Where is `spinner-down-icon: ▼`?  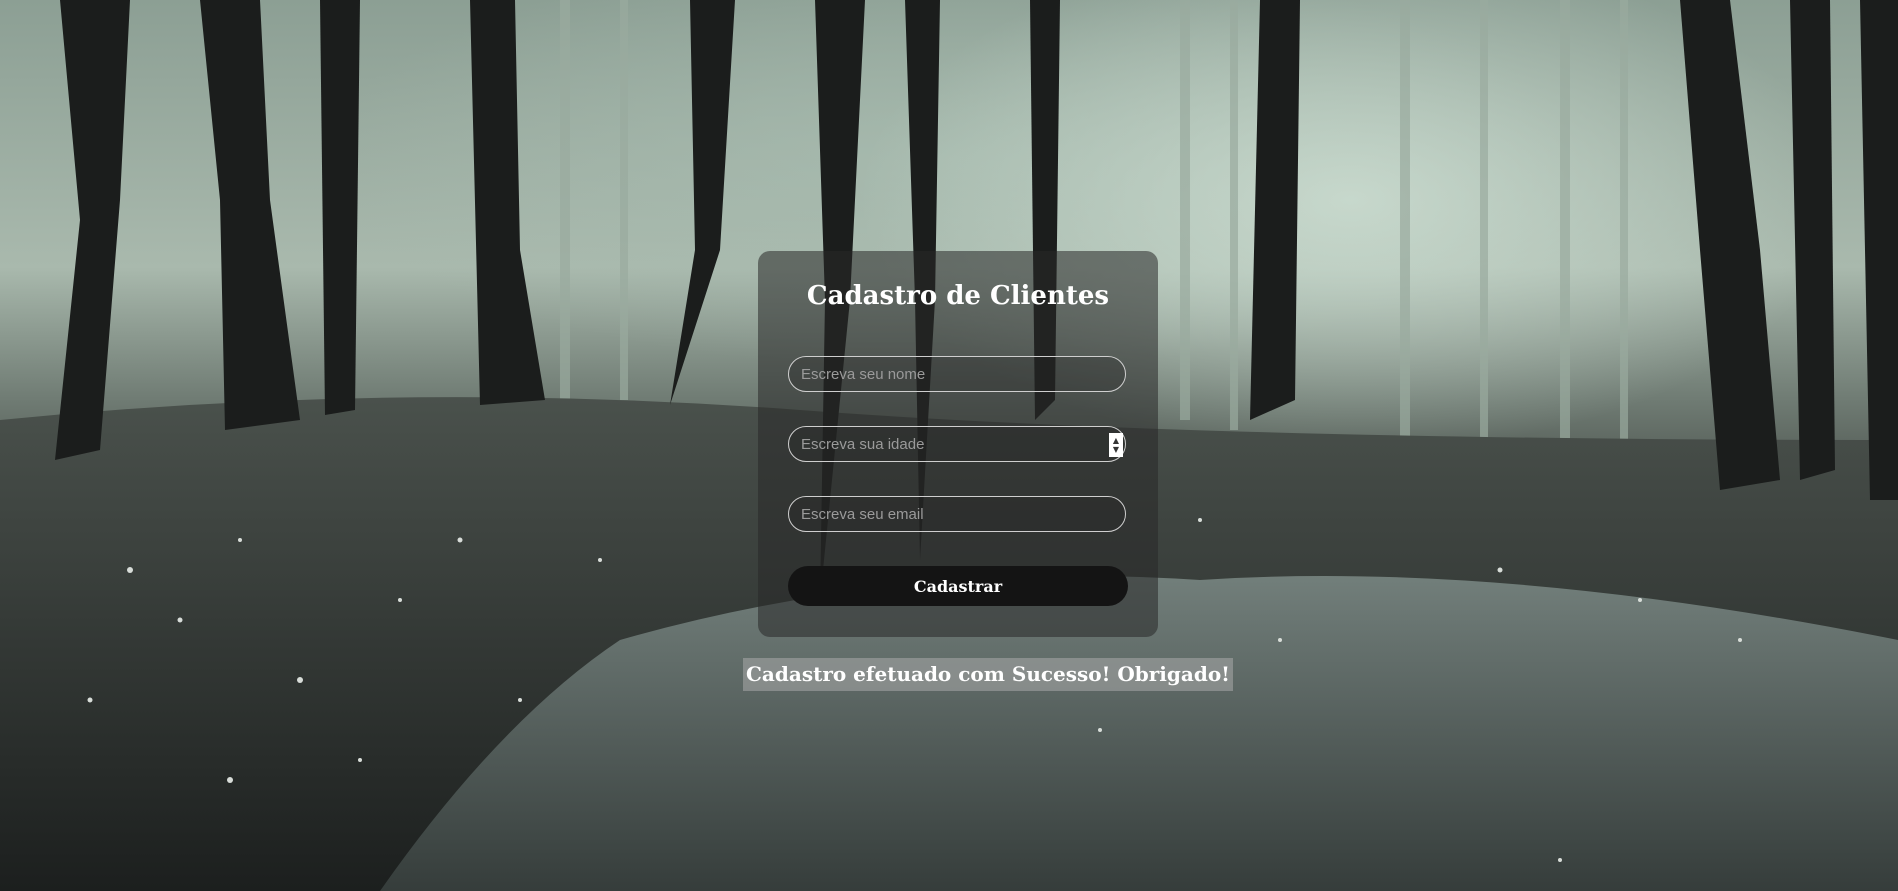 spinner-down-icon: ▼ is located at coordinates (1116, 449).